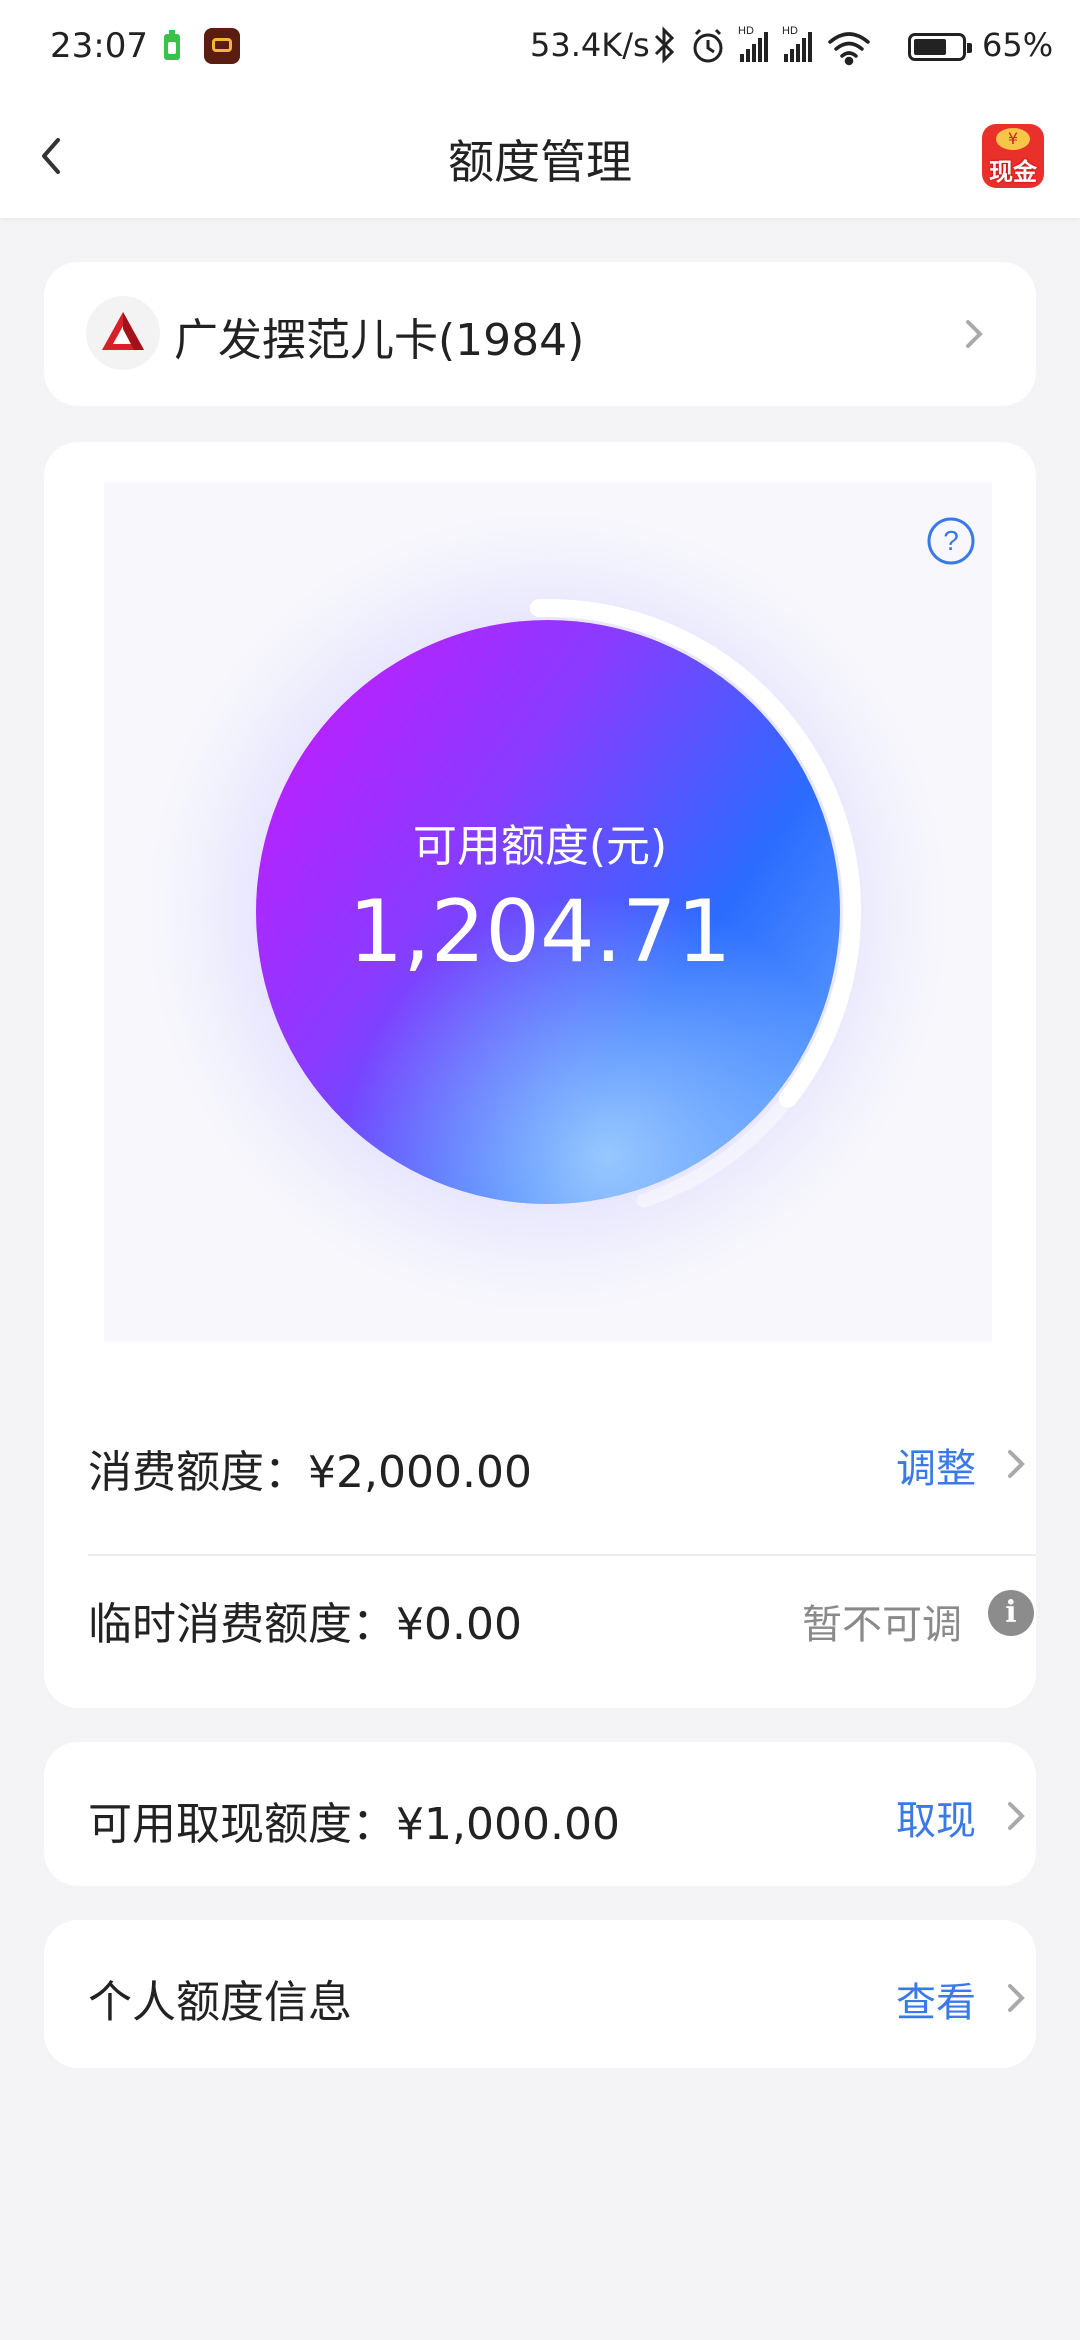 This screenshot has width=1080, height=2340. What do you see at coordinates (590, 45) in the screenshot?
I see `network-speed: 53.4K/s` at bounding box center [590, 45].